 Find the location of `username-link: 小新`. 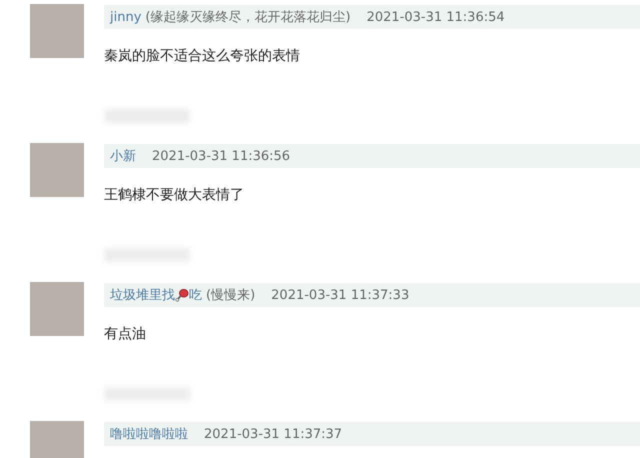

username-link: 小新 is located at coordinates (123, 156).